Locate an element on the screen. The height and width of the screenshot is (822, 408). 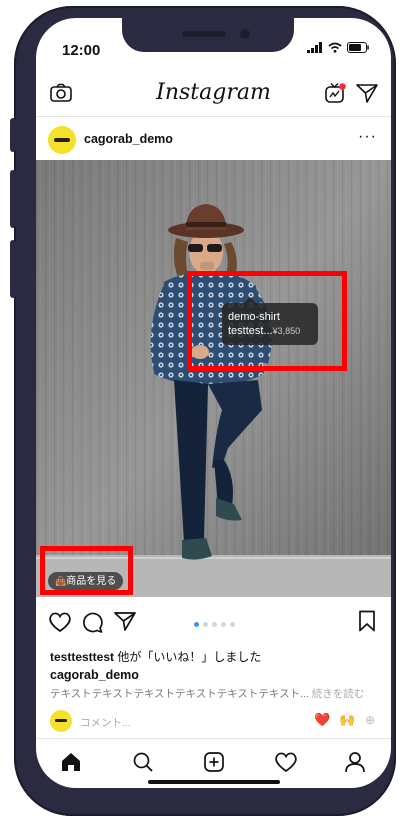
bookmark-icon is located at coordinates (367, 621).